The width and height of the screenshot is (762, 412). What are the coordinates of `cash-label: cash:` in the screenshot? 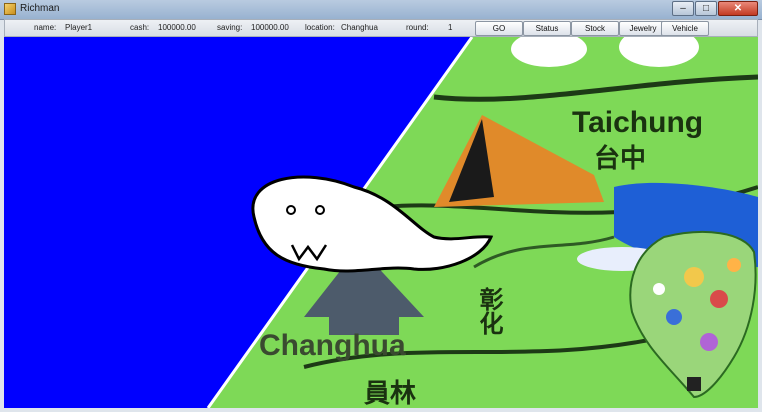 It's located at (140, 27).